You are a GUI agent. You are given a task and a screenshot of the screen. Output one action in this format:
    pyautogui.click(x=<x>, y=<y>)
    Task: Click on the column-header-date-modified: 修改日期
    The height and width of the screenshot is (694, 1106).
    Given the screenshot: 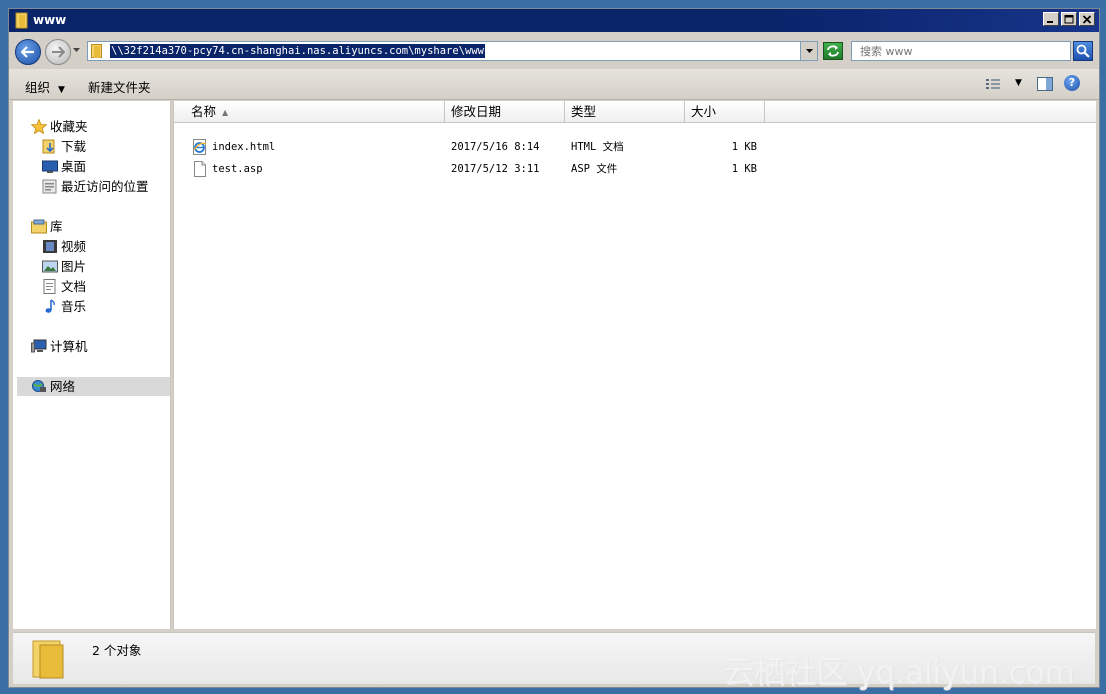 What is the action you would take?
    pyautogui.click(x=505, y=112)
    